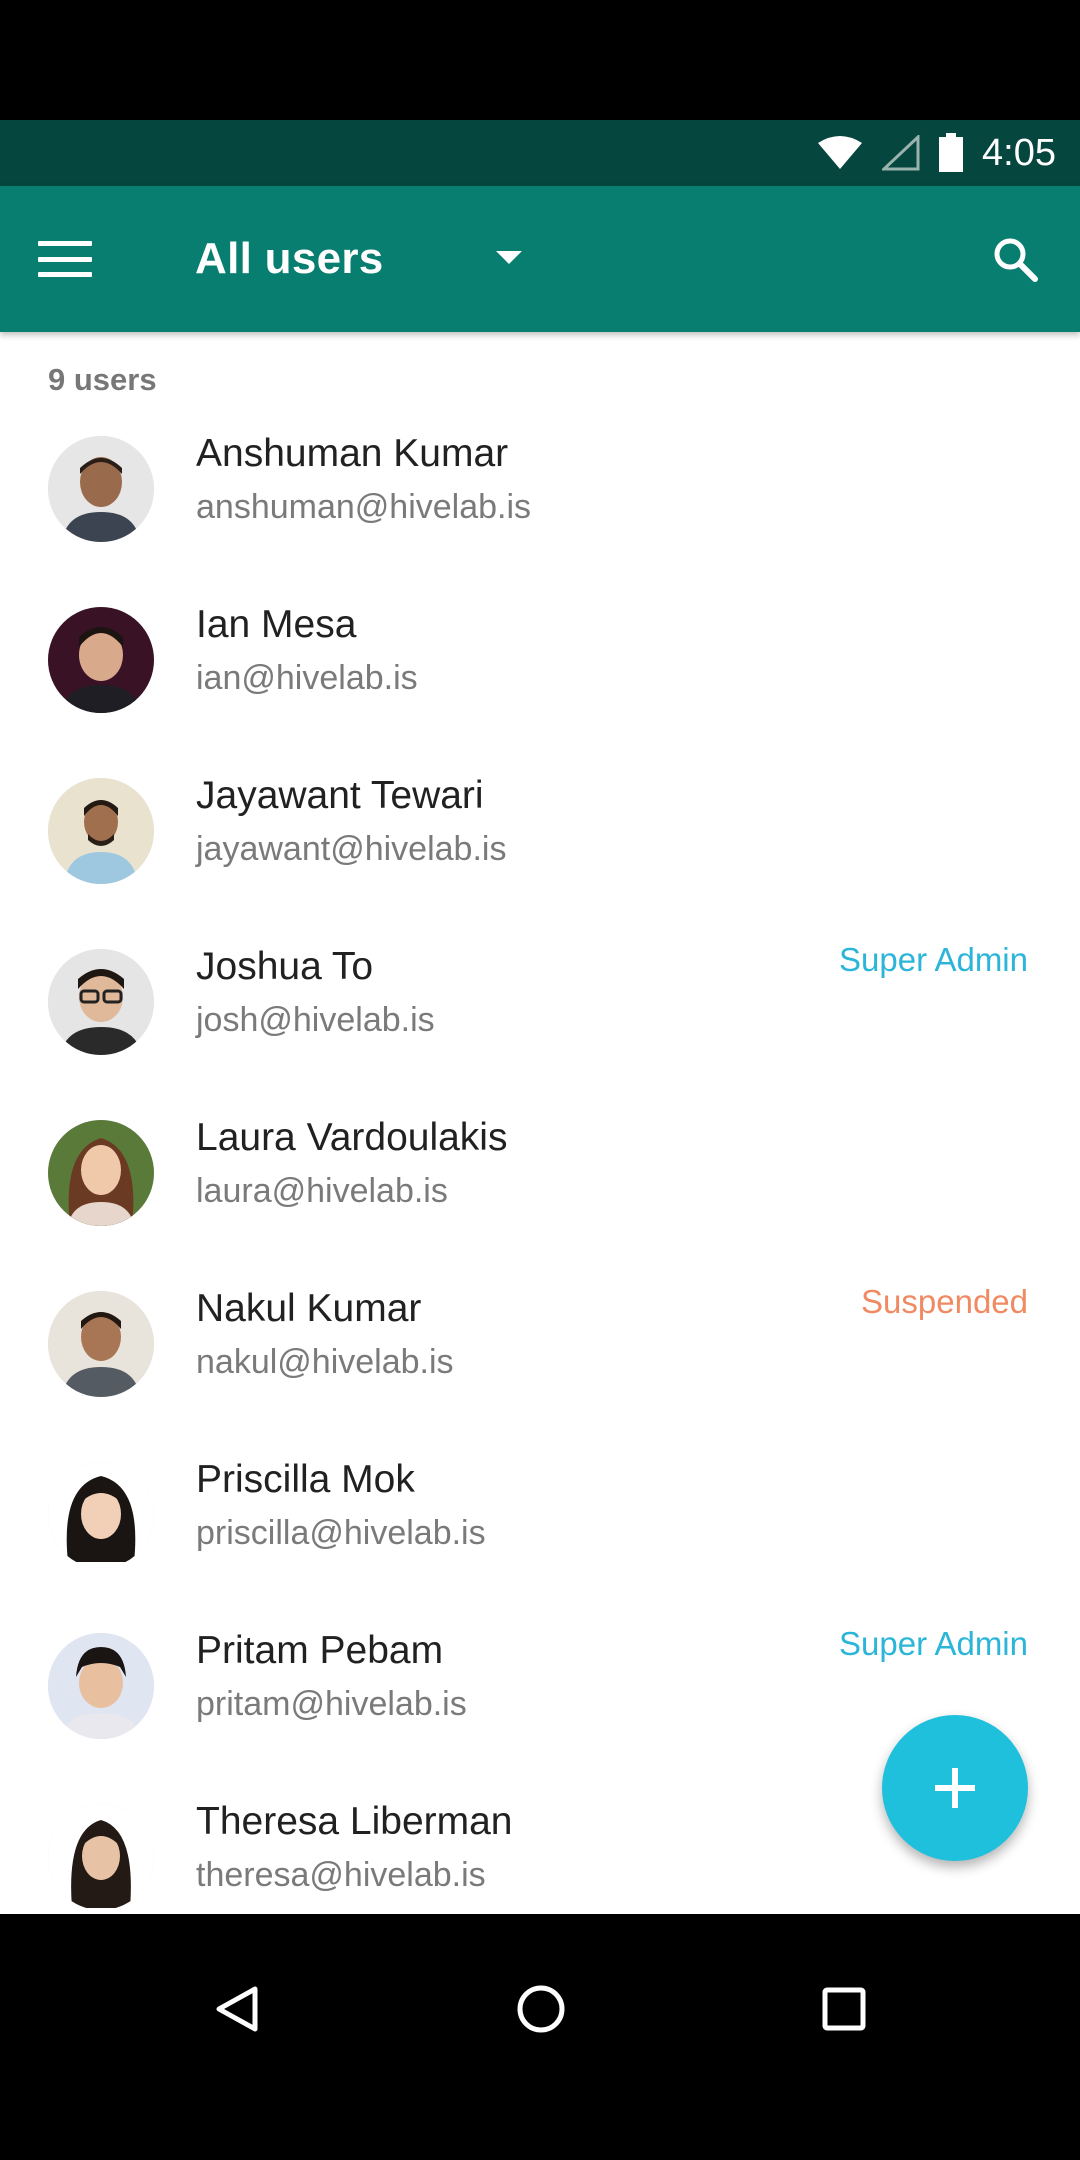  What do you see at coordinates (309, 1308) in the screenshot?
I see `user-name: Nakul Kumar` at bounding box center [309, 1308].